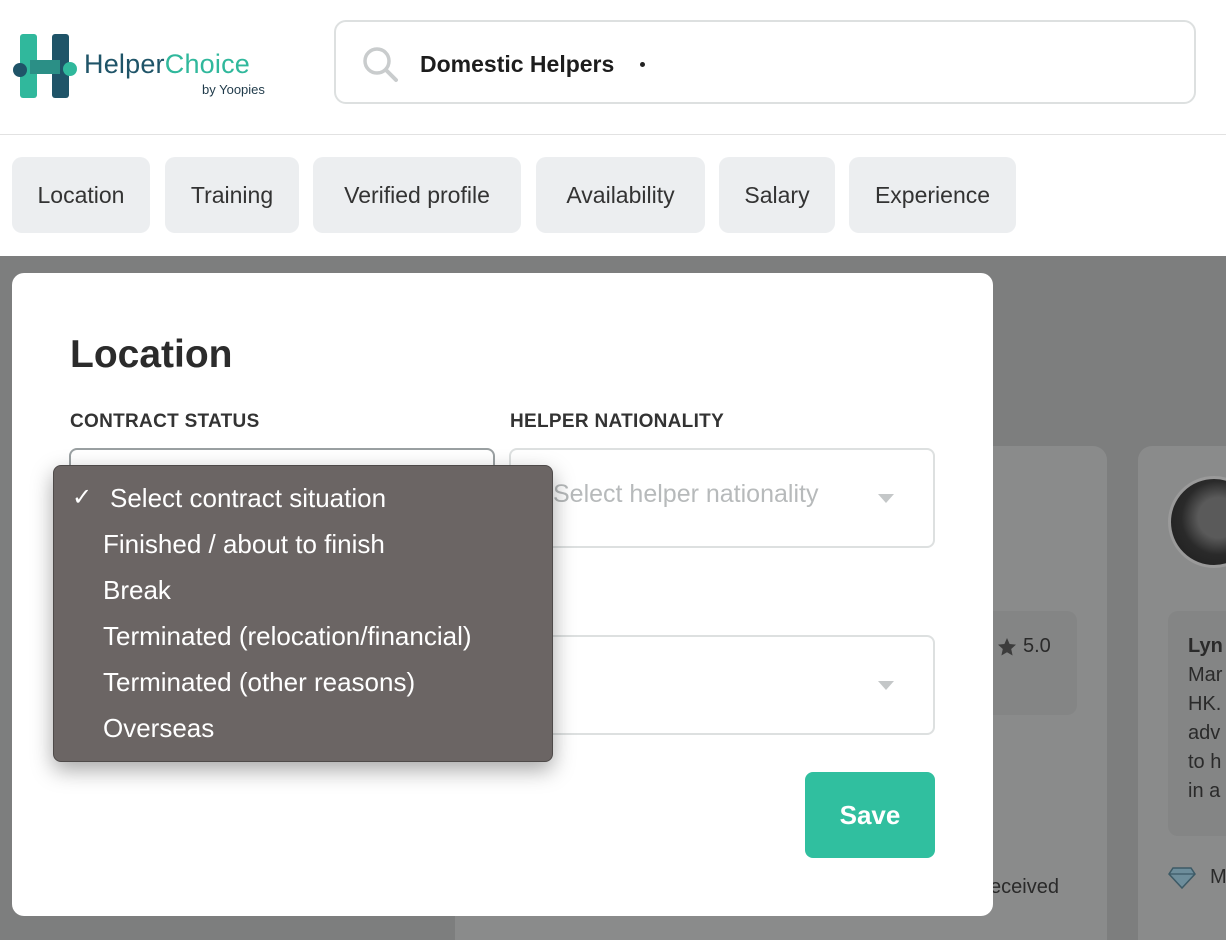  I want to click on helper-avatar, so click(1197, 522).